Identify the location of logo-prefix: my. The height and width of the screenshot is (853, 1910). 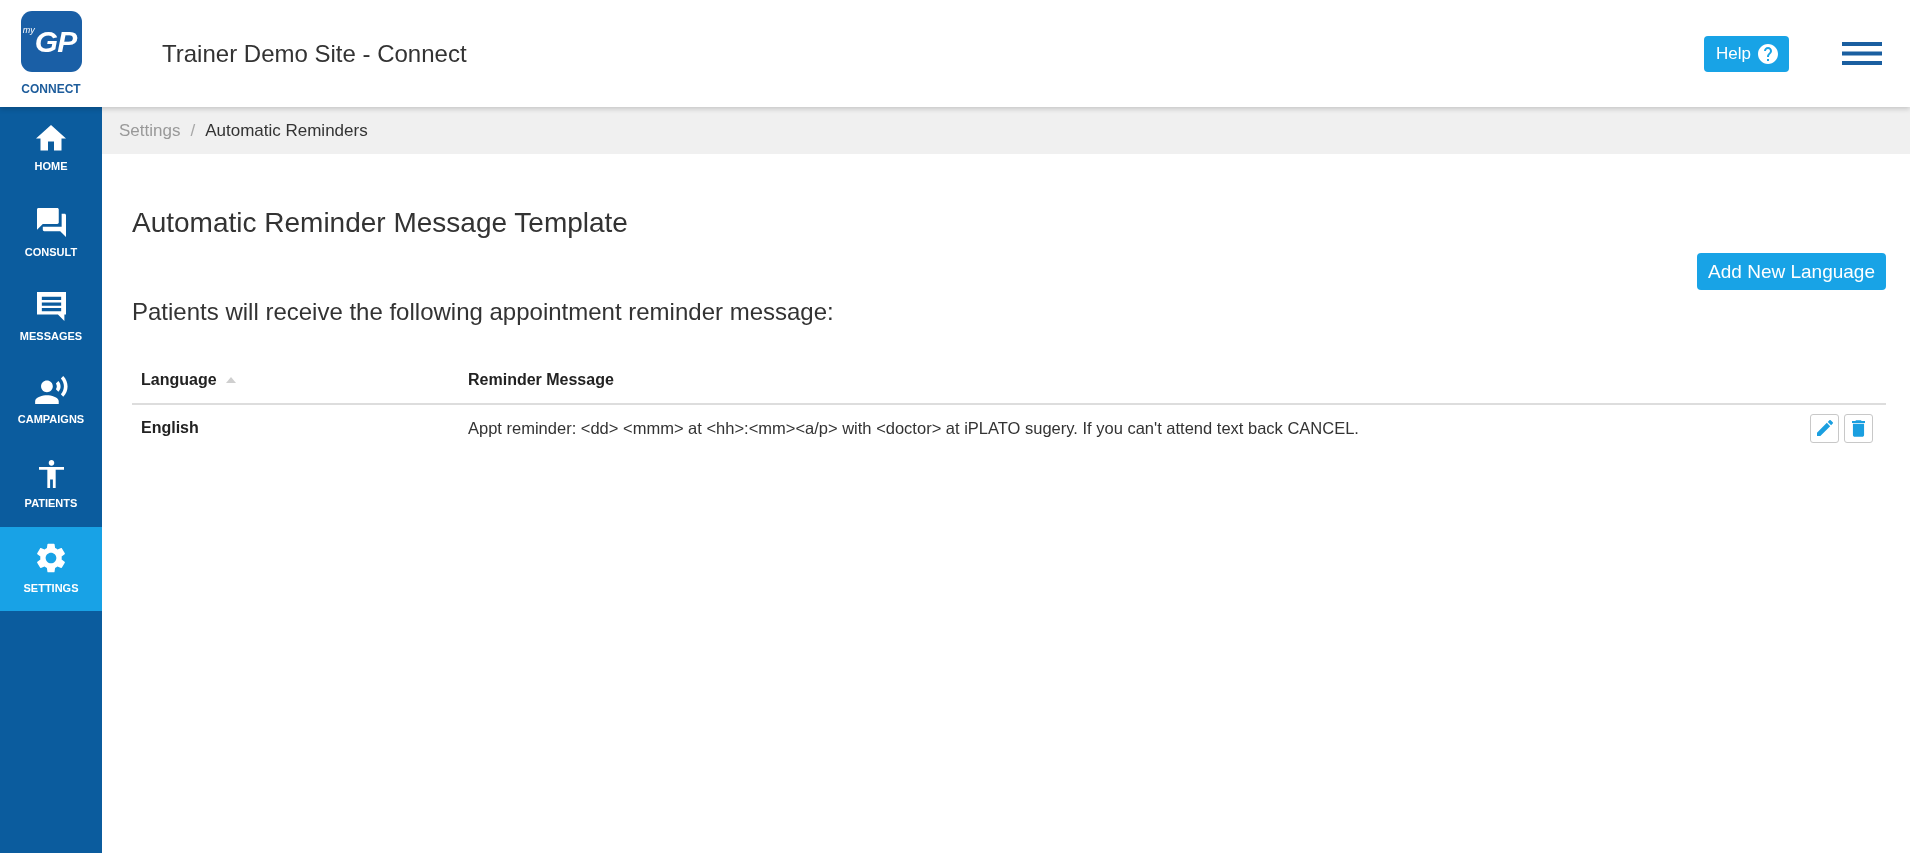
(28, 30).